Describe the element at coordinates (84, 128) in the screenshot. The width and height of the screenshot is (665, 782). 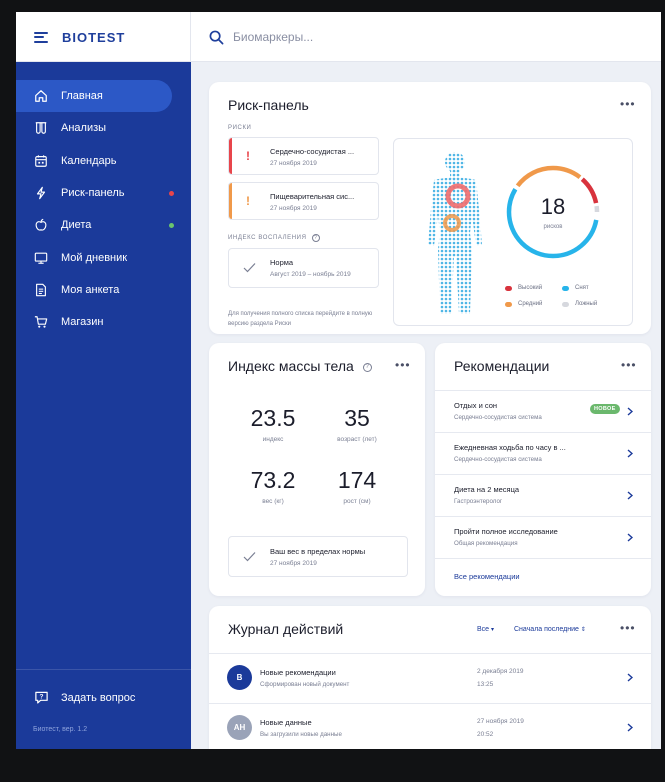
I see `sidebar-item-label: Анализы` at that location.